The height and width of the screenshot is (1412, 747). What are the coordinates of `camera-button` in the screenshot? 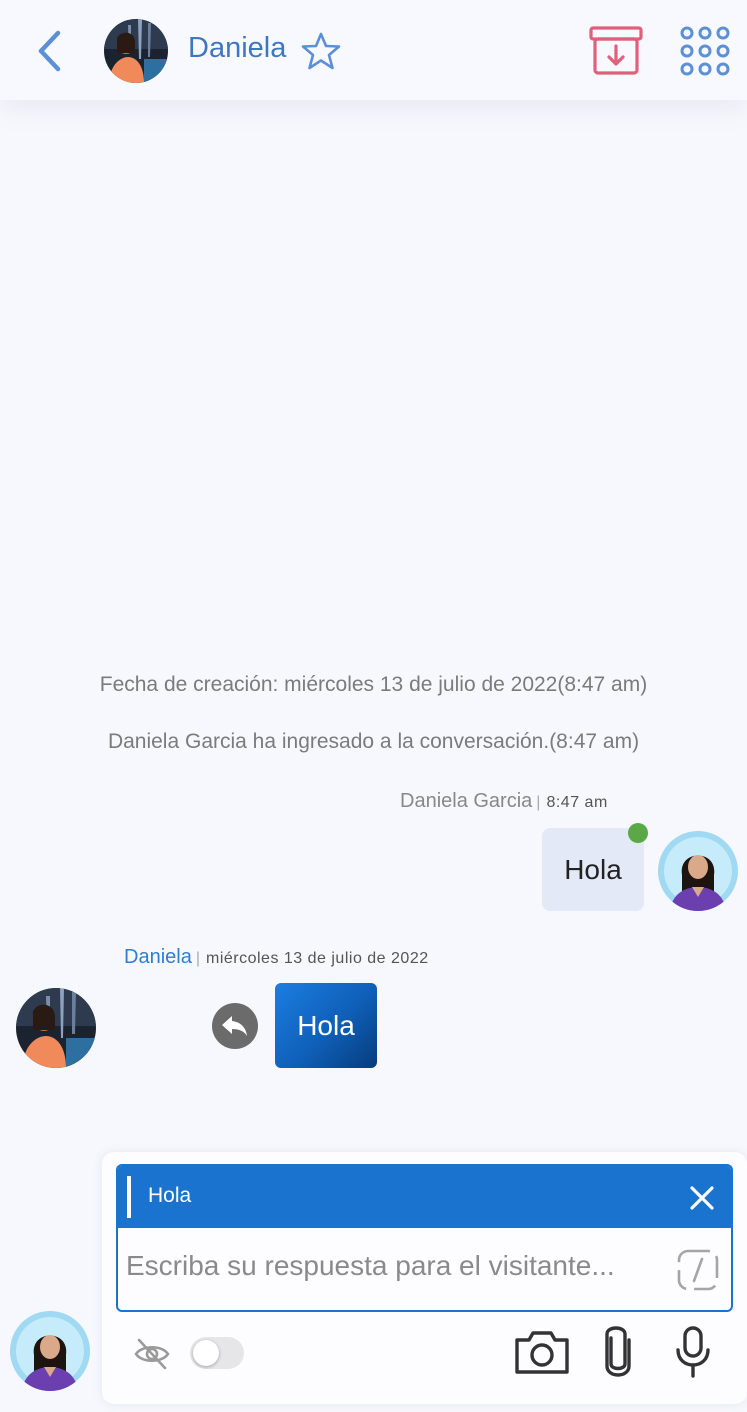 It's located at (542, 1352).